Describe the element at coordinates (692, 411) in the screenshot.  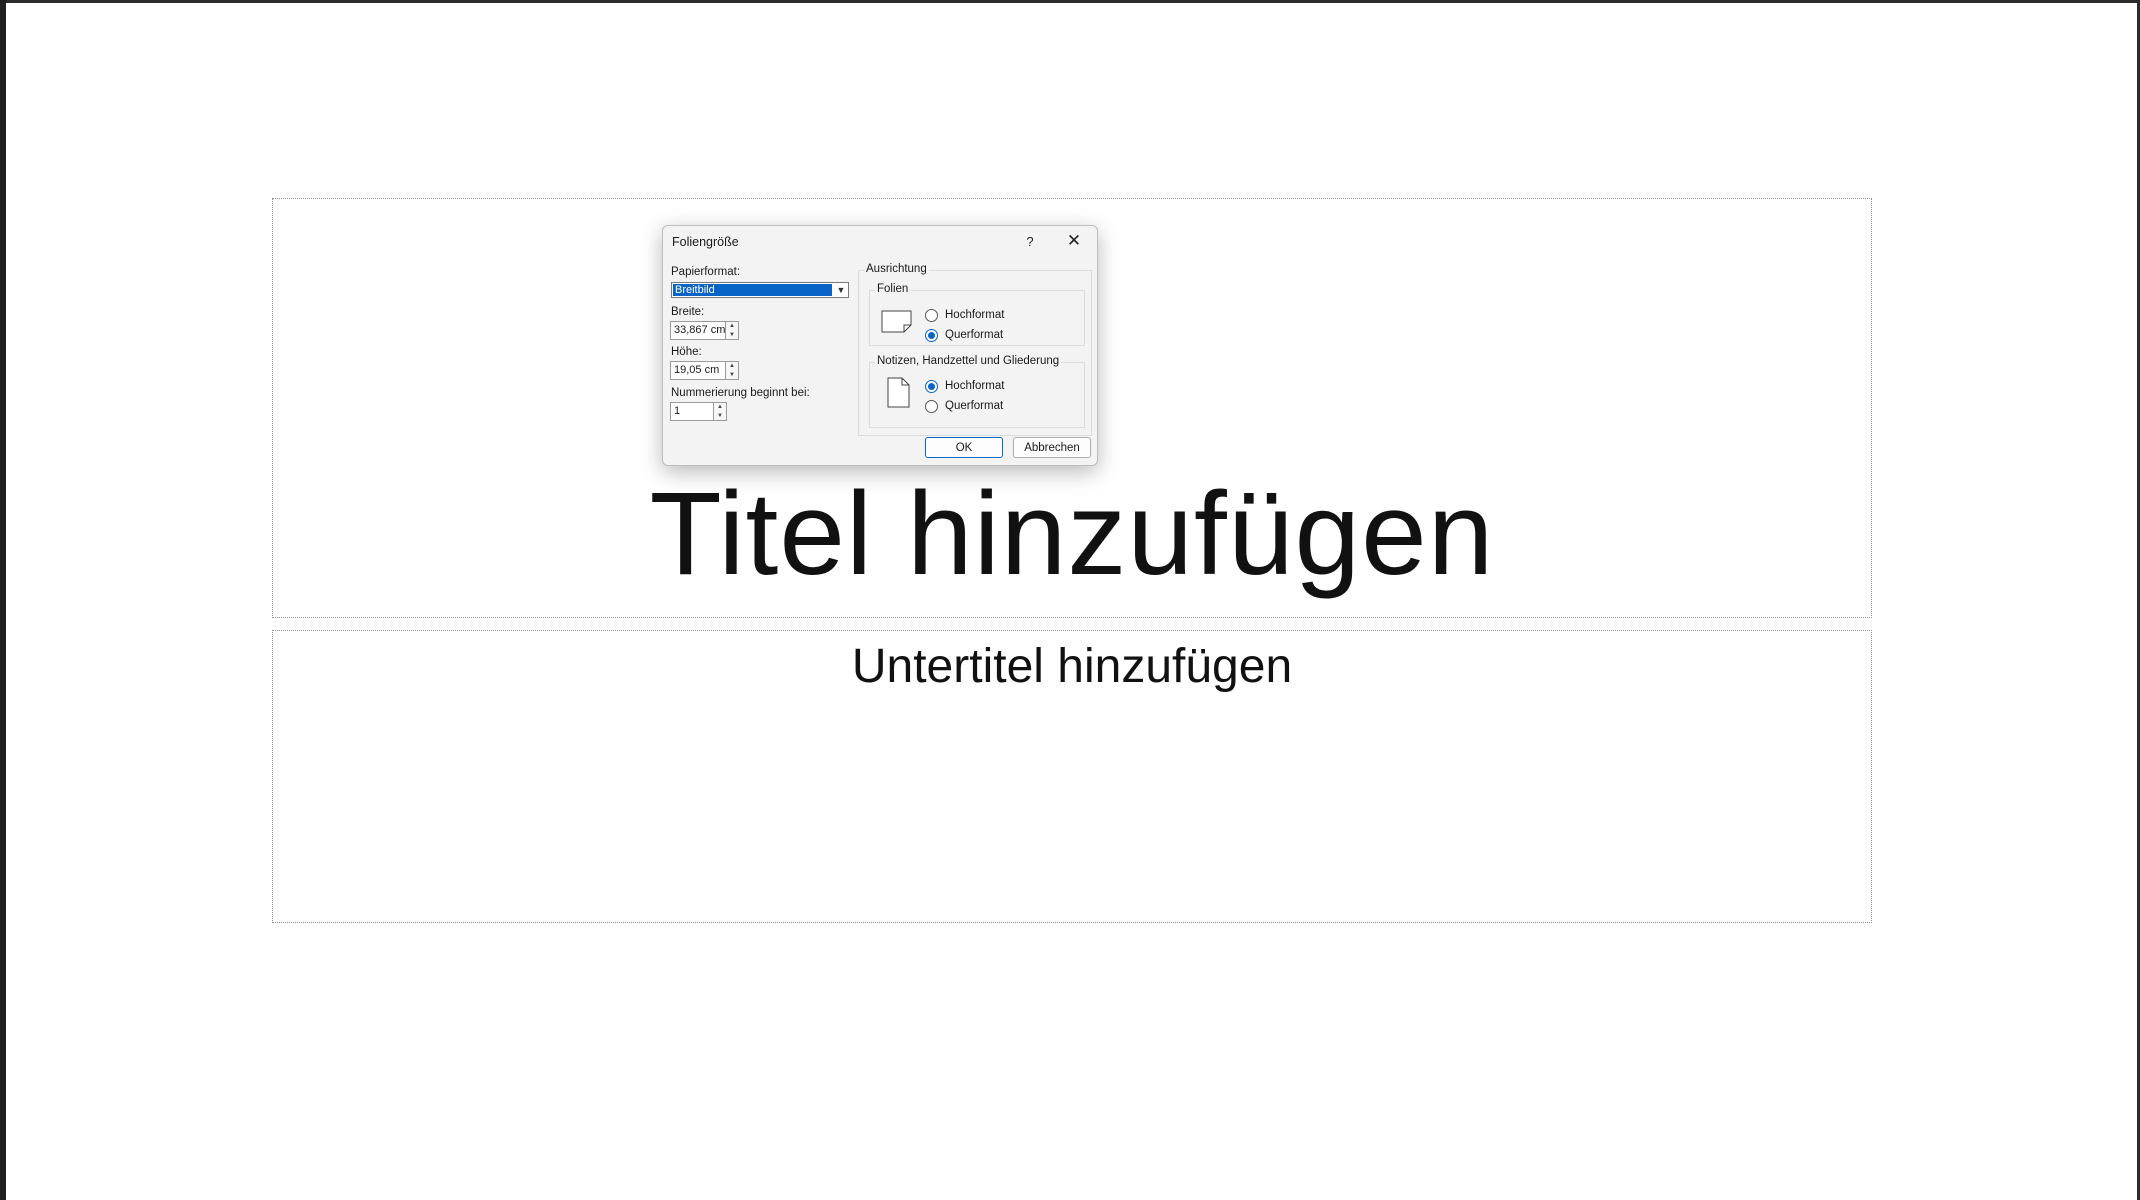
I see `numbering-input: 1` at that location.